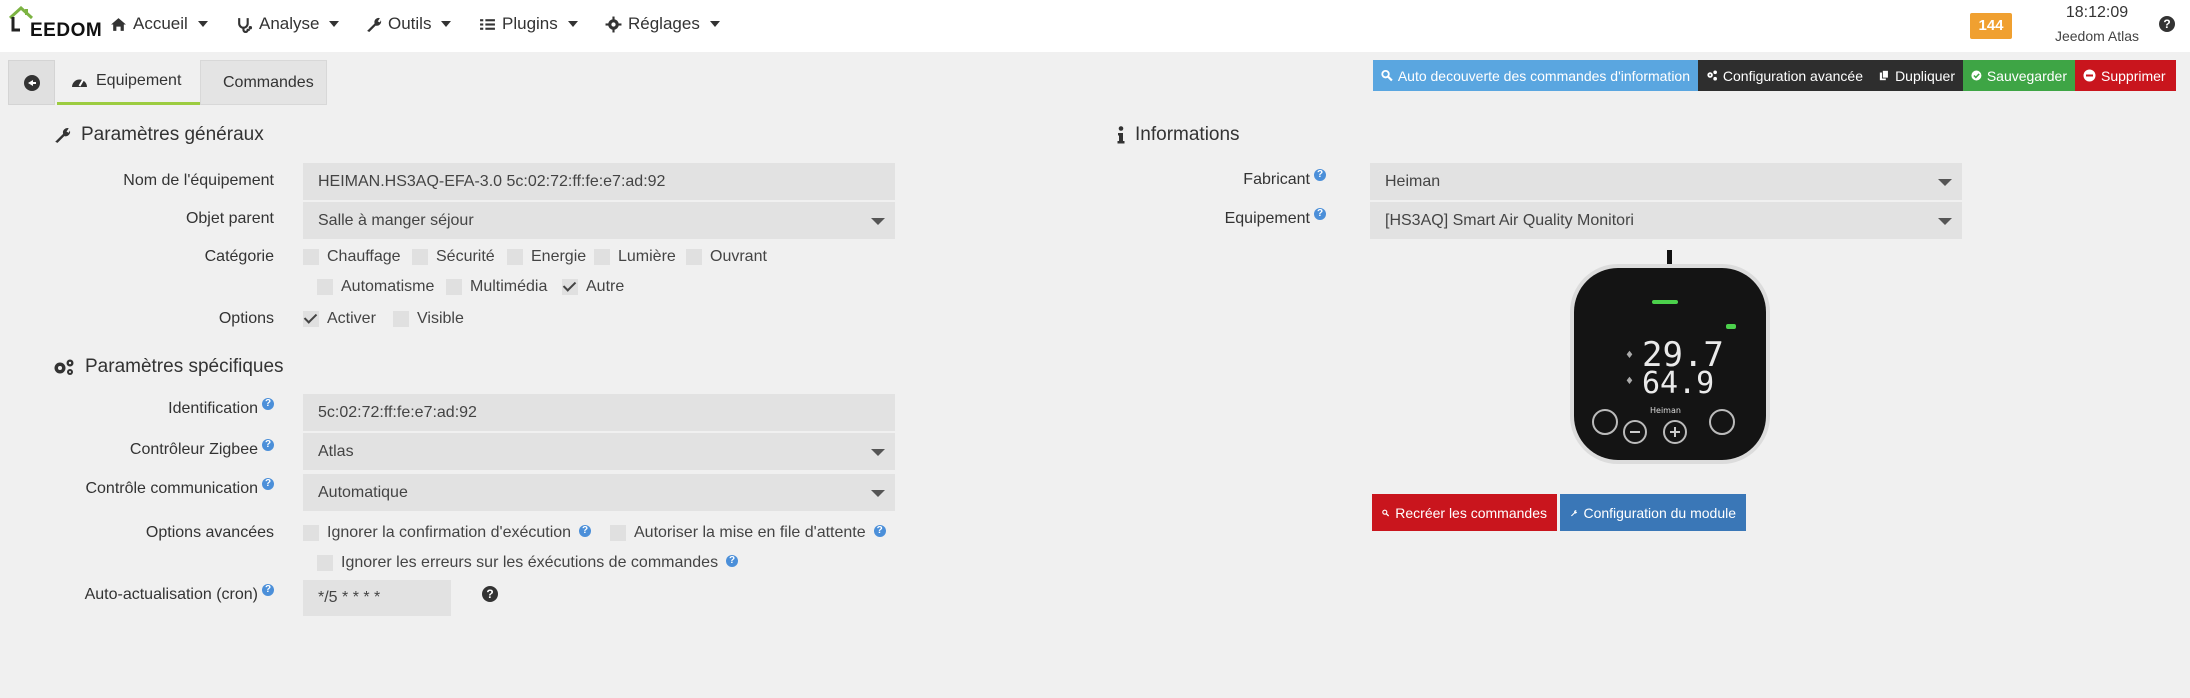 The width and height of the screenshot is (2190, 698). I want to click on temp-drop-icon: ♦, so click(1629, 355).